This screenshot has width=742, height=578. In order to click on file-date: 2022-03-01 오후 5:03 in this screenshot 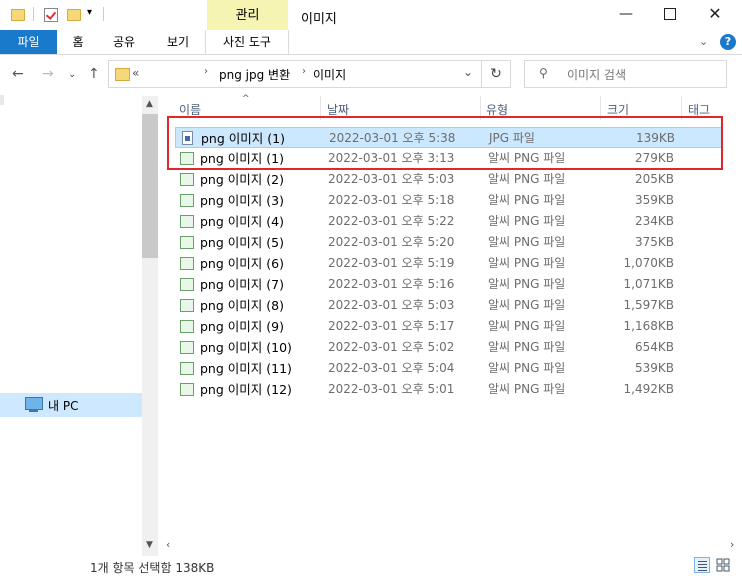, I will do `click(391, 179)`.